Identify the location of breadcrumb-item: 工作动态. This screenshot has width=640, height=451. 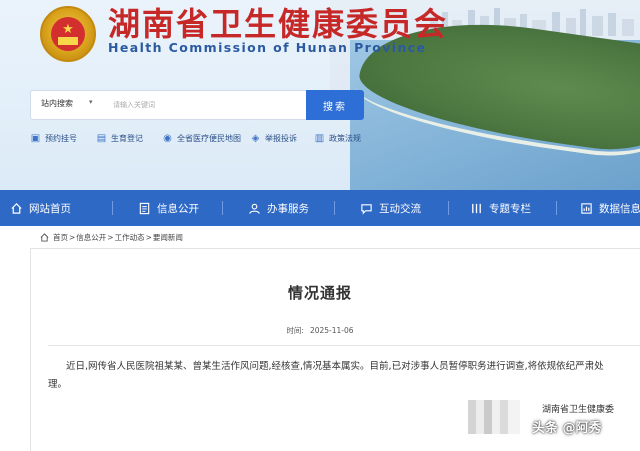
(130, 237).